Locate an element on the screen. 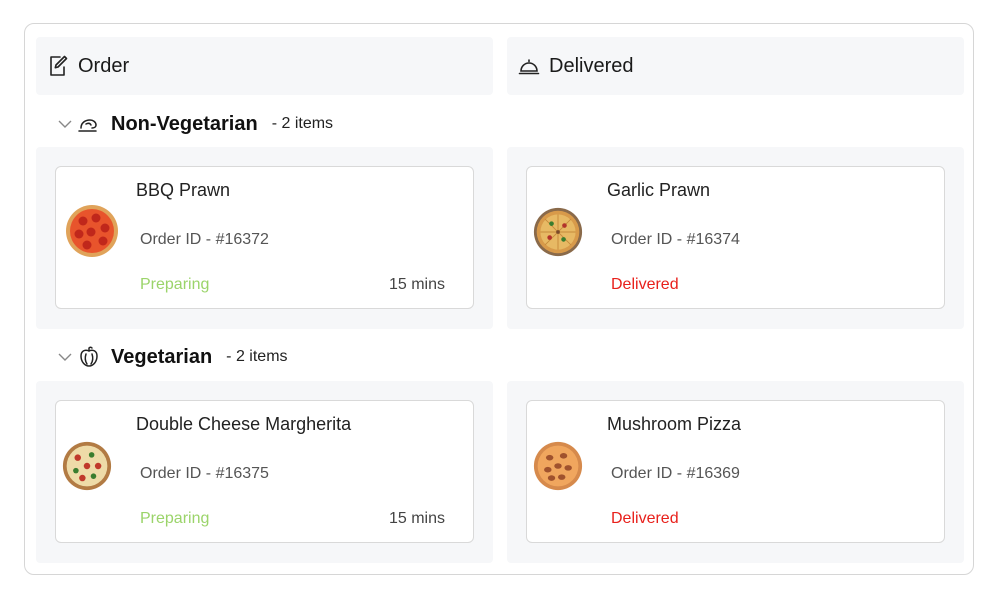 This screenshot has height=600, width=1000. group-header-vegetarian: Vegetarian - 2 items is located at coordinates (172, 357).